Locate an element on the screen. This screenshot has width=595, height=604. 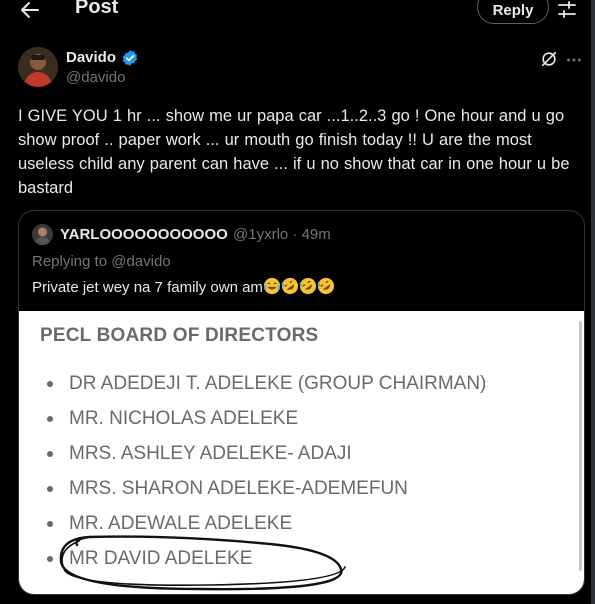
back-arrow-icon is located at coordinates (30, 11).